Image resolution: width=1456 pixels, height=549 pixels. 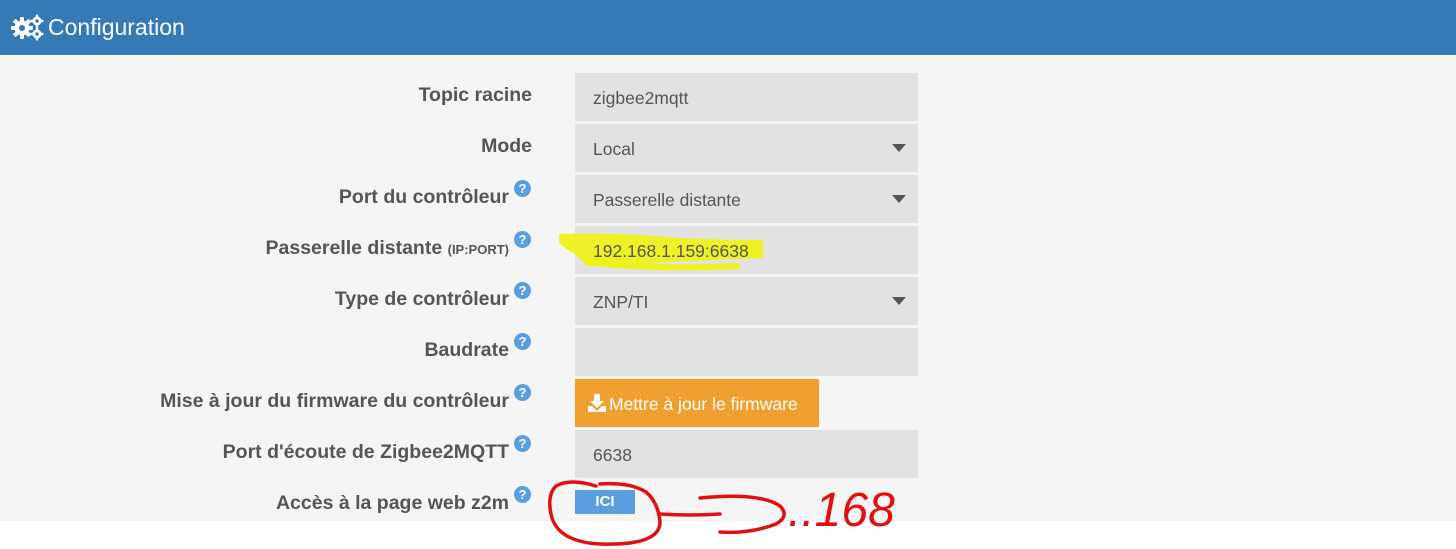 I want to click on port-controleur-value: Passerelle distante, so click(x=667, y=200).